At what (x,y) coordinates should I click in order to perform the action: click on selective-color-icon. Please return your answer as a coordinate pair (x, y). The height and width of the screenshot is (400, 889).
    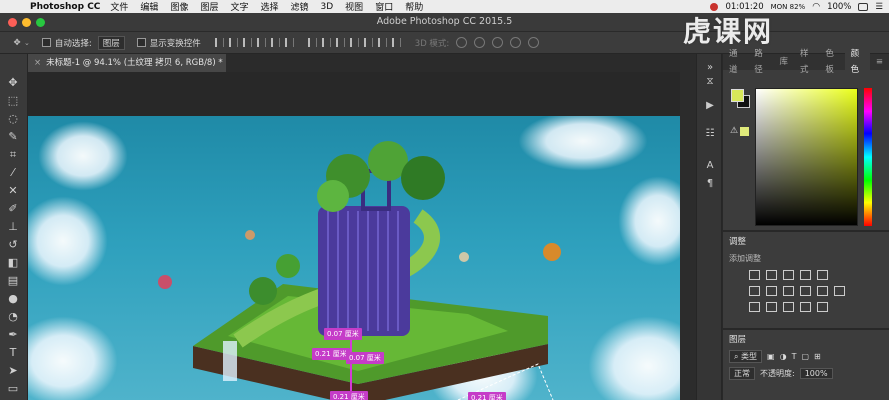
    Looking at the image, I should click on (822, 307).